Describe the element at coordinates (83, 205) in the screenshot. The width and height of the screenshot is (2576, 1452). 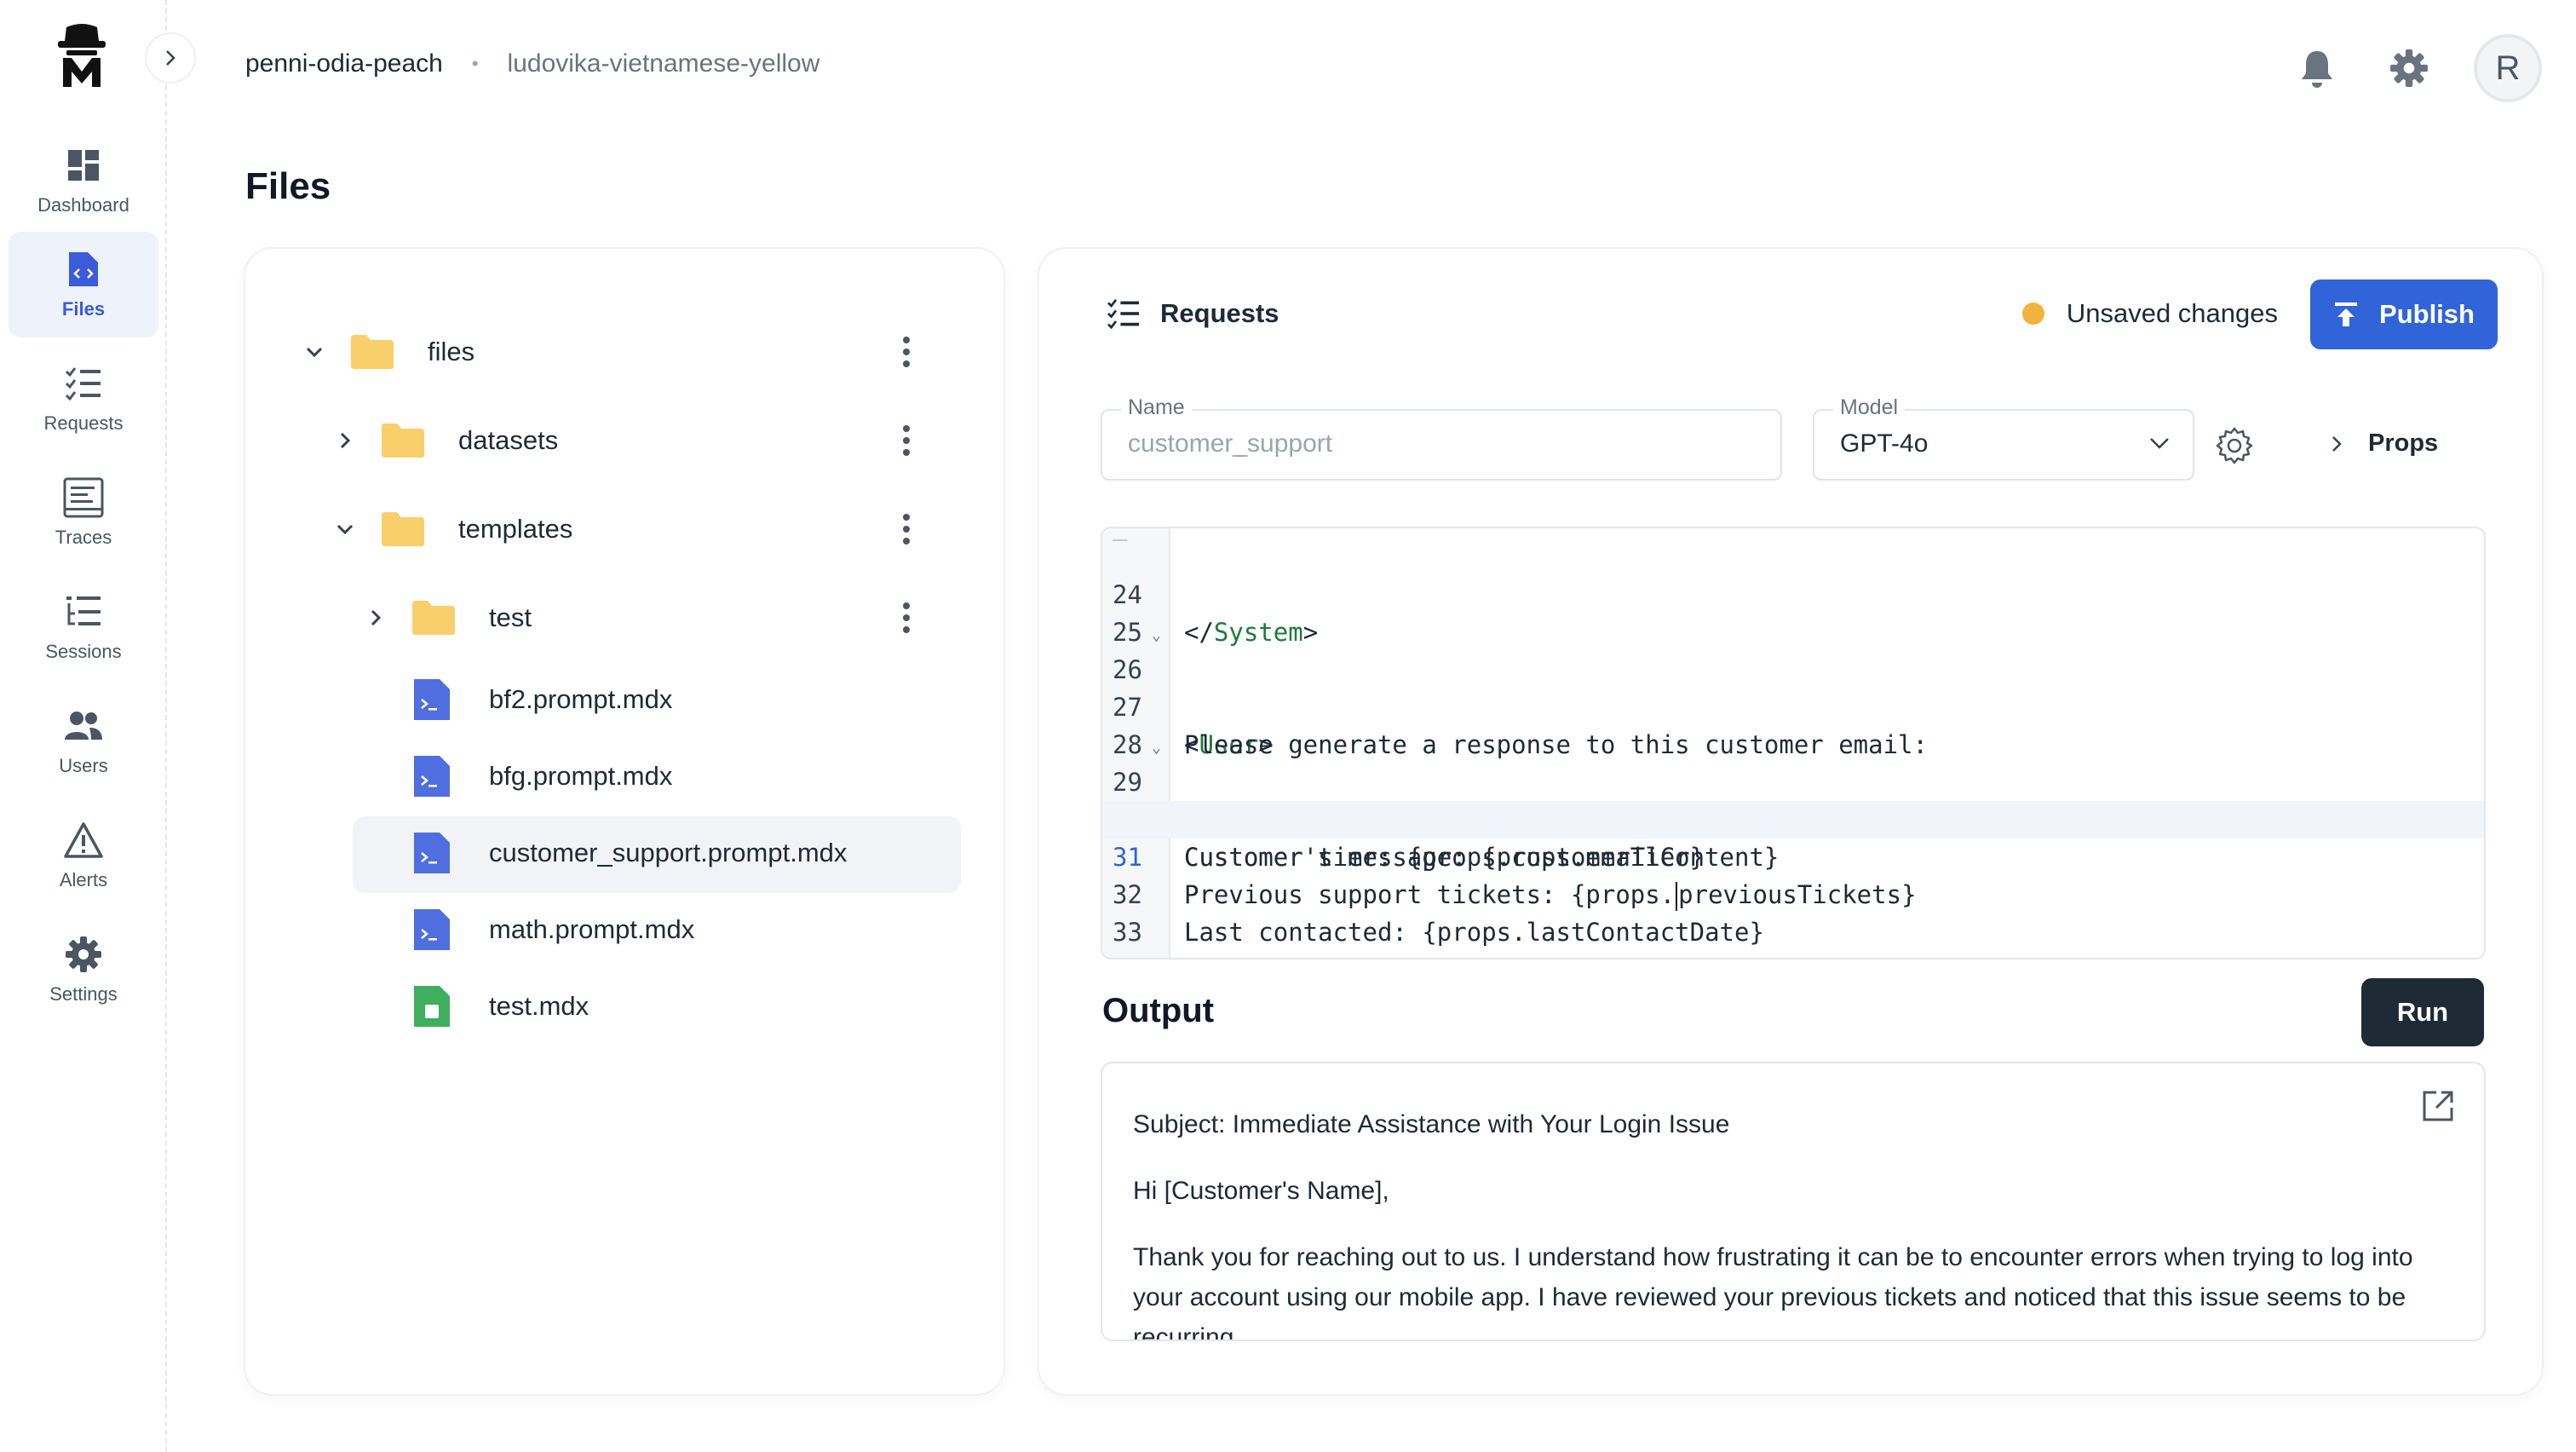
I see `sidebar-item-label: Dashboard` at that location.